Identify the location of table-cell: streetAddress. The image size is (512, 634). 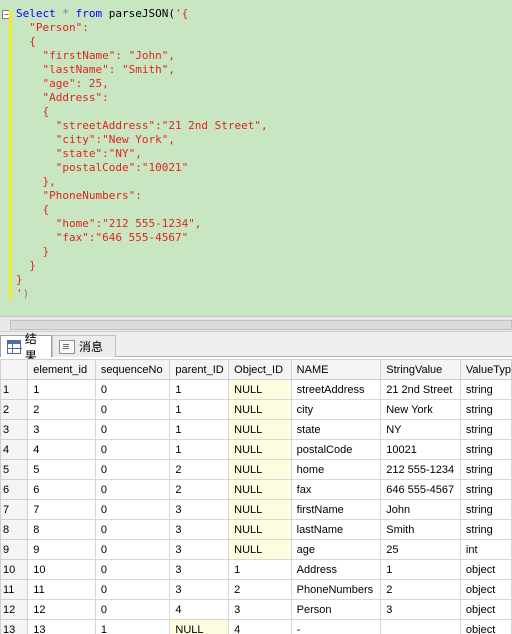
(336, 389).